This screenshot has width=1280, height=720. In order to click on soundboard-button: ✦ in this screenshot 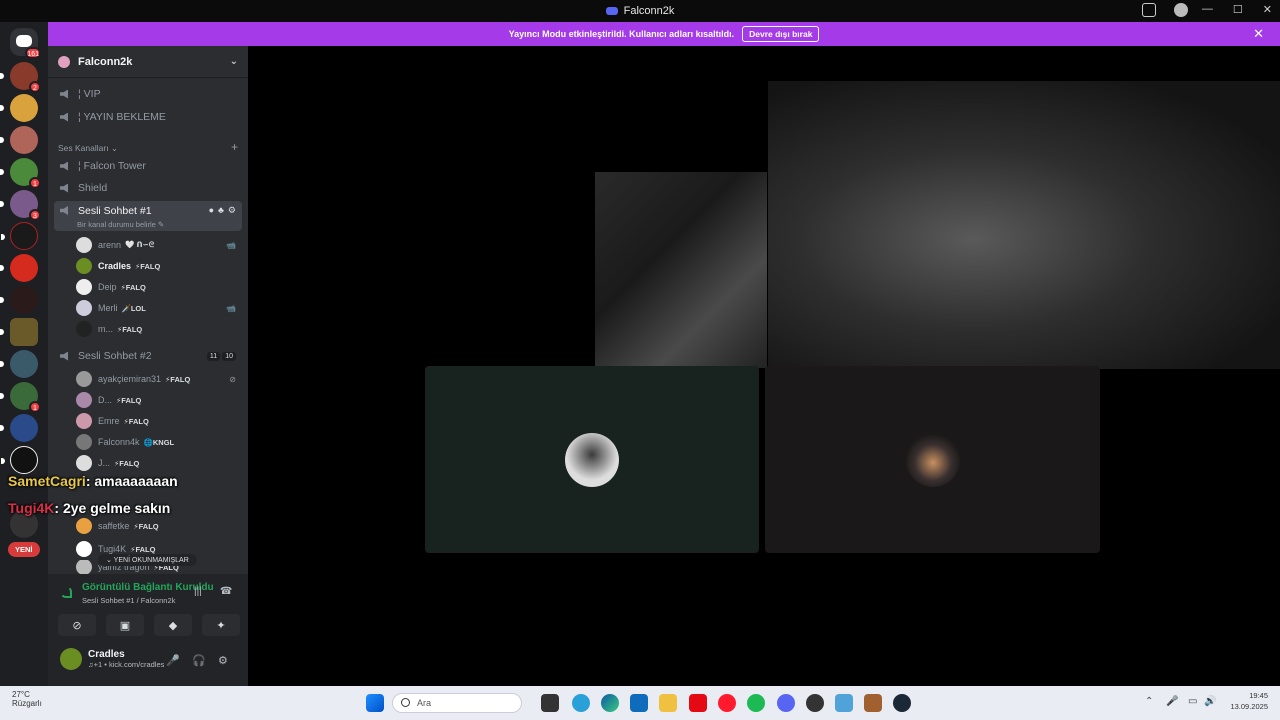, I will do `click(221, 625)`.